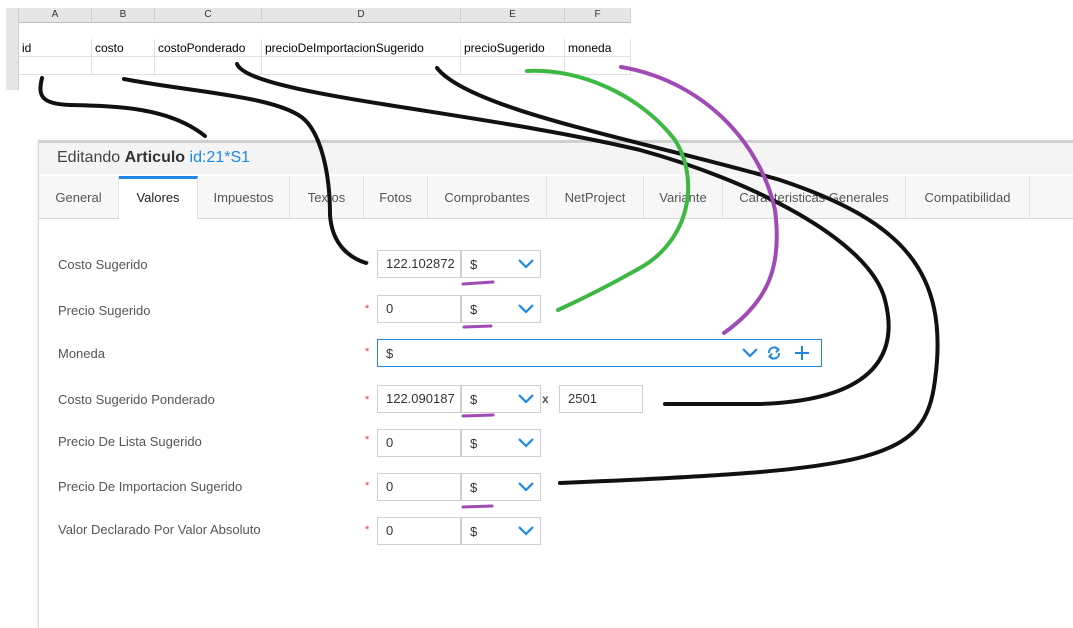  Describe the element at coordinates (608, 190) in the screenshot. I see `annotation-line-precio-sugerido` at that location.